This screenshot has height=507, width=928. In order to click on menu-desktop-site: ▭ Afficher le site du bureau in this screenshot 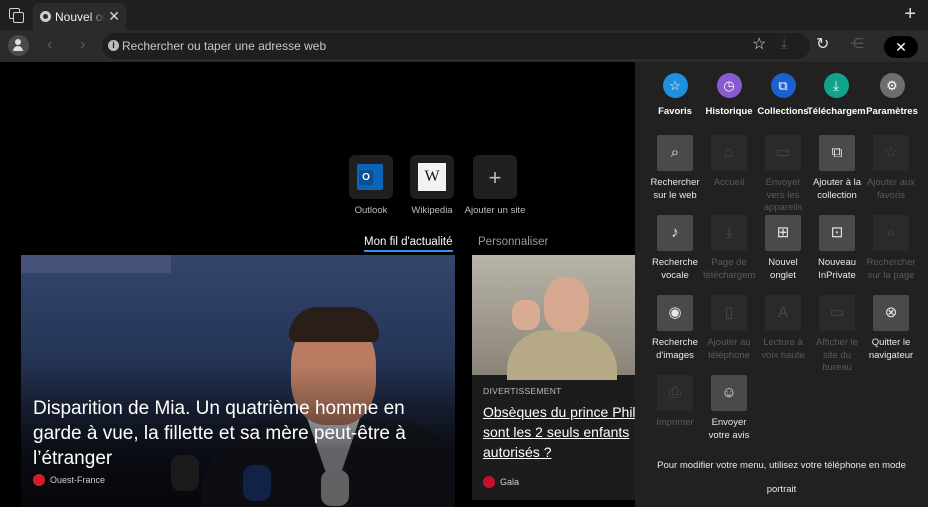, I will do `click(837, 334)`.